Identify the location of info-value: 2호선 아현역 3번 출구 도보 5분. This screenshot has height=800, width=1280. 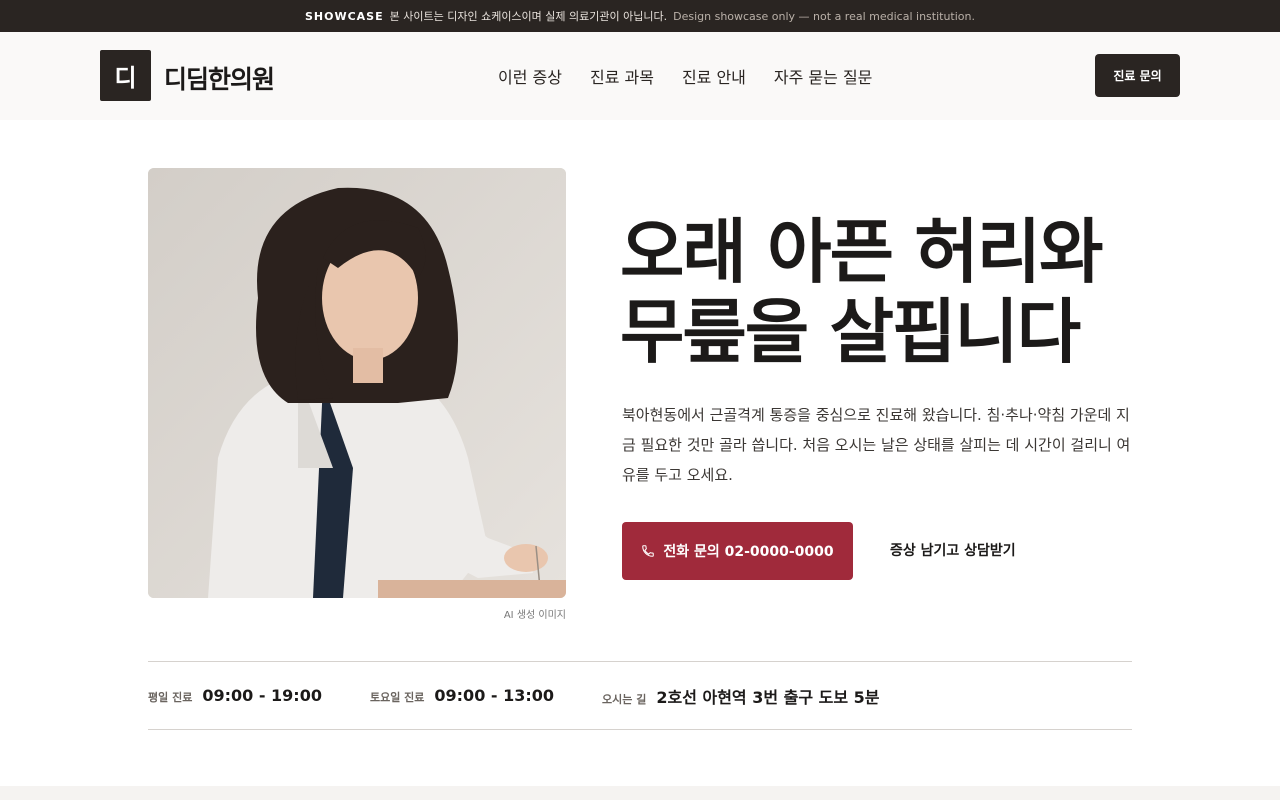
(768, 697).